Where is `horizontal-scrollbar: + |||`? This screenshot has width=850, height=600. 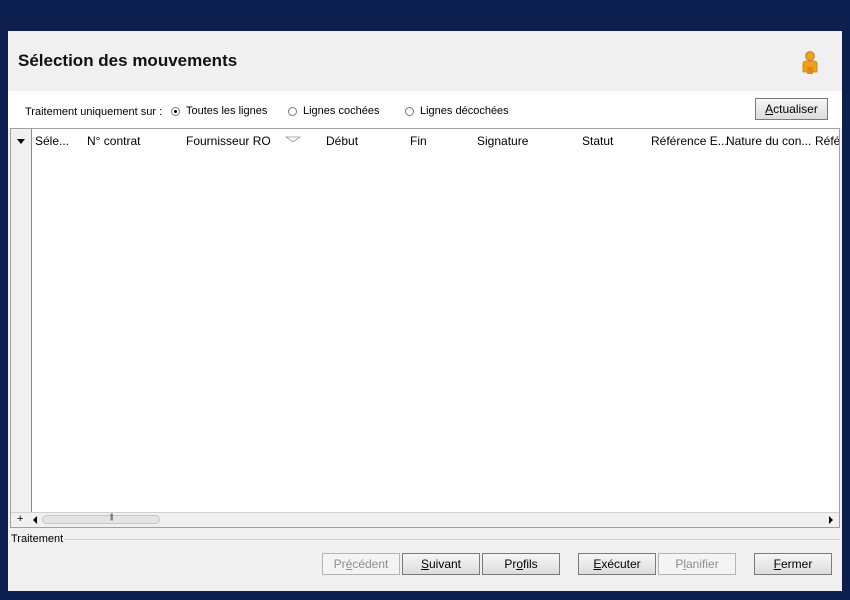 horizontal-scrollbar: + ||| is located at coordinates (425, 519).